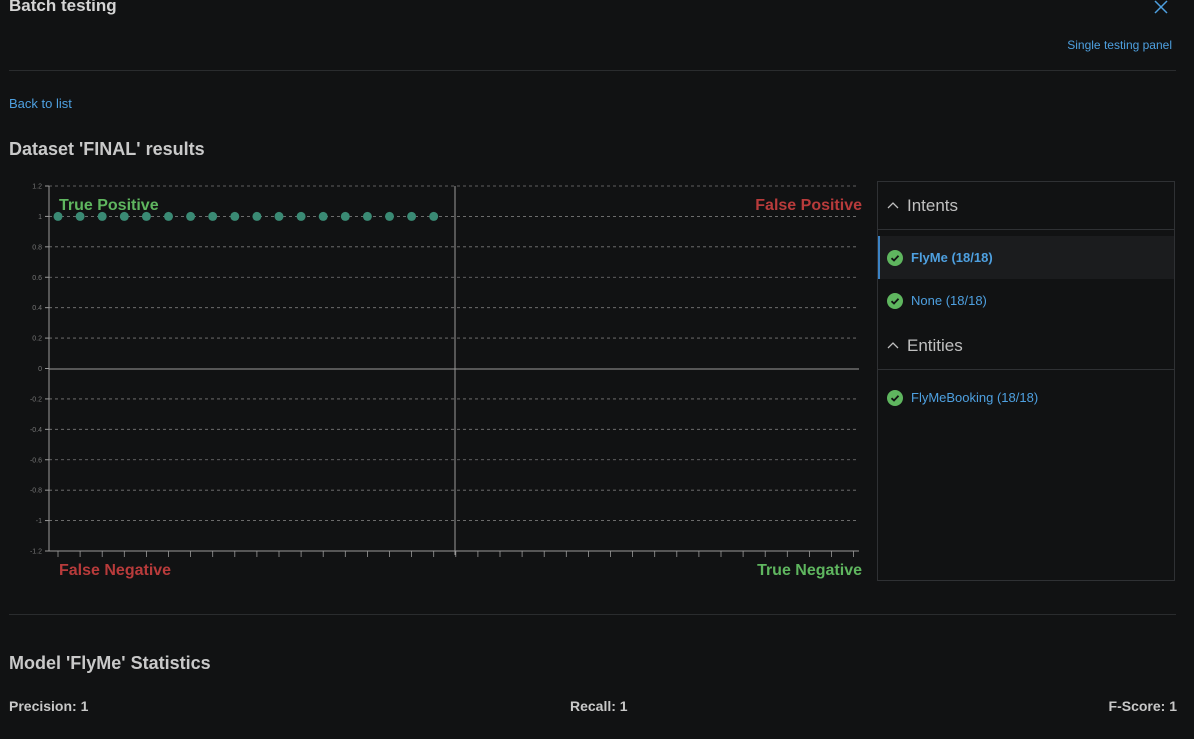 The height and width of the screenshot is (739, 1194). I want to click on quadrant-label-true-positive: True Positive, so click(109, 205).